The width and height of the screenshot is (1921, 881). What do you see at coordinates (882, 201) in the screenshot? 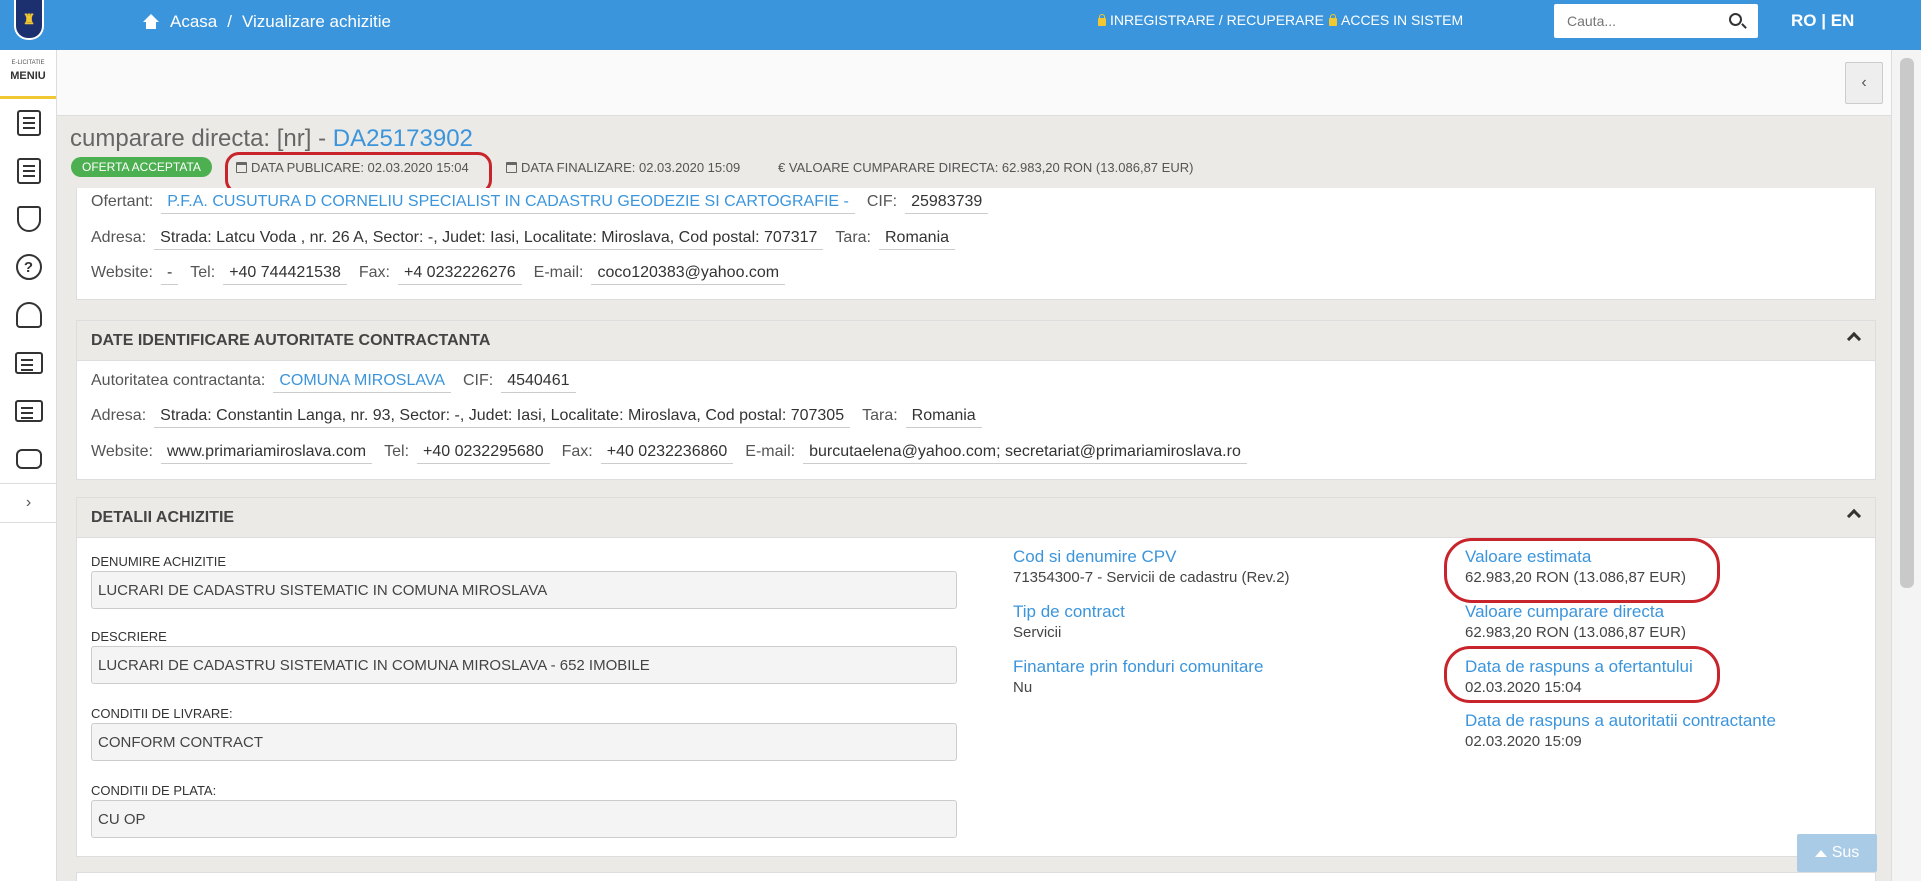
I see `cif-label: CIF:` at bounding box center [882, 201].